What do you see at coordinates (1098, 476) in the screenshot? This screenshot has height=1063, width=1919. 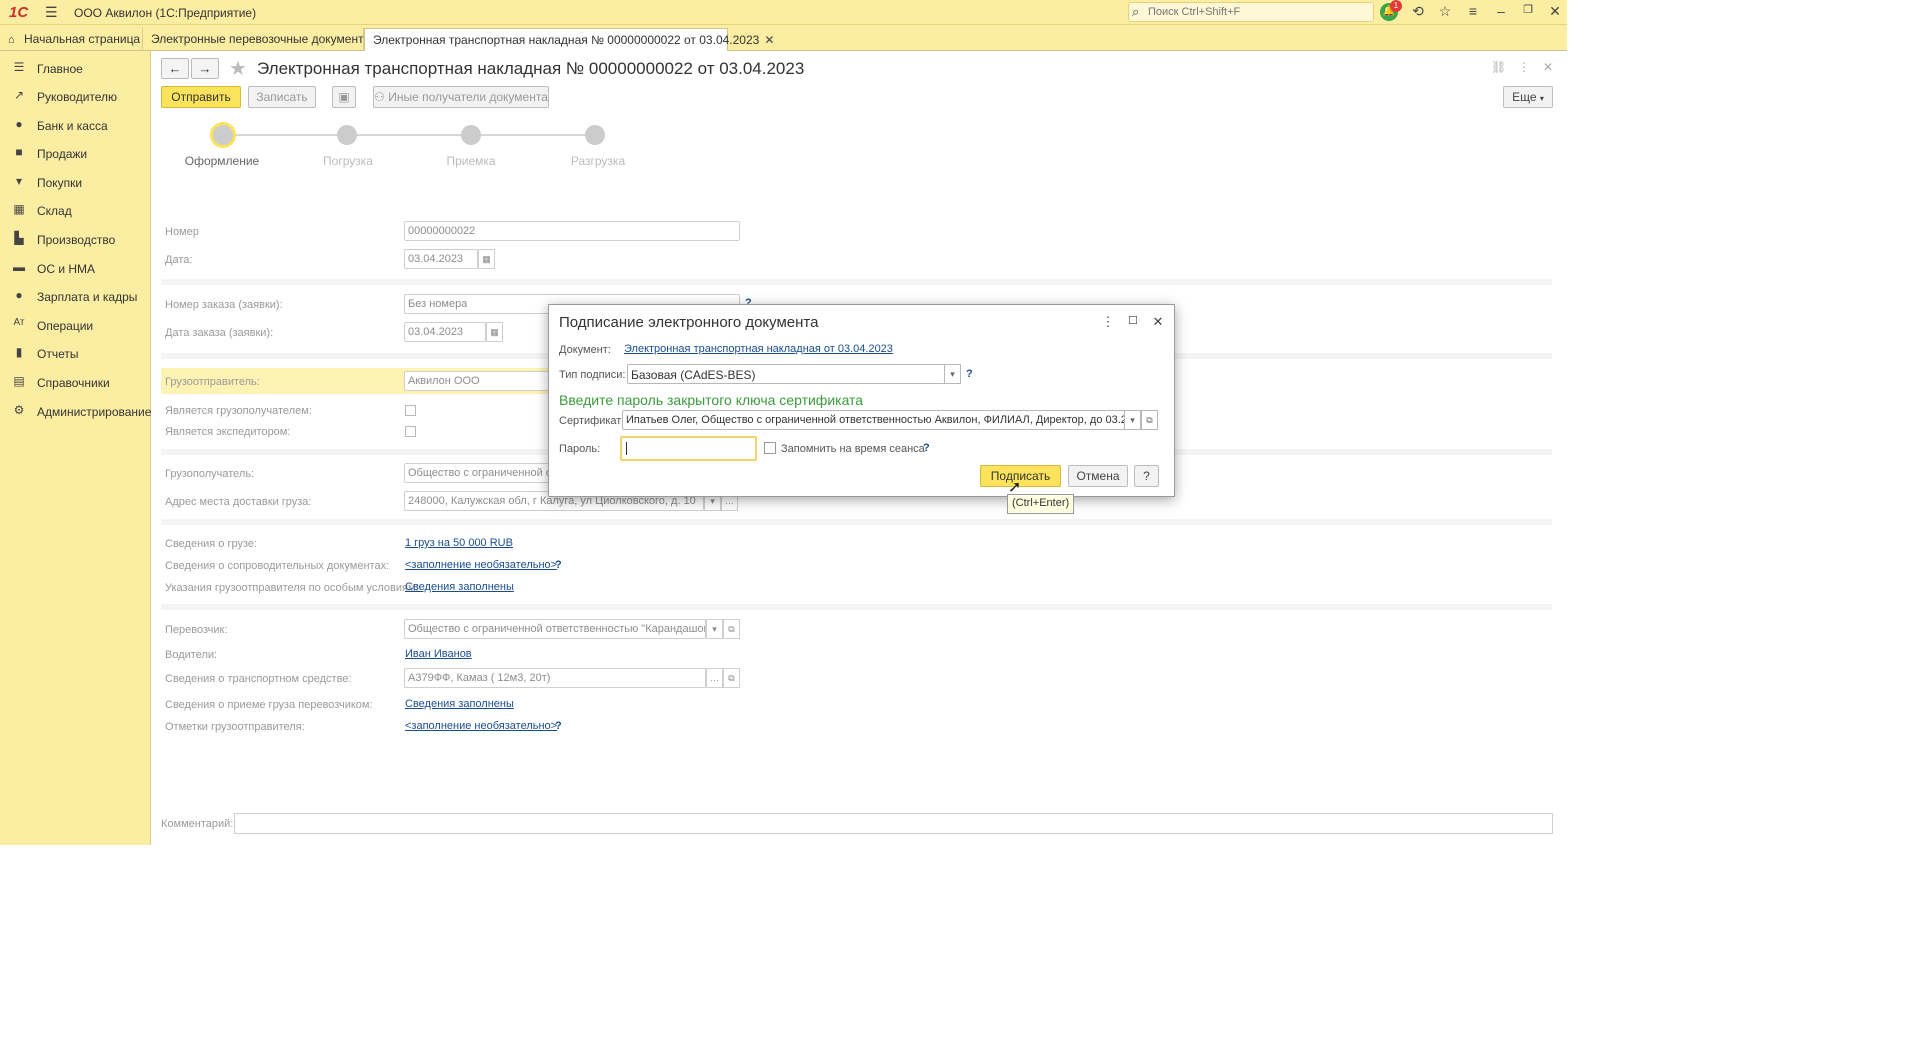 I see `cancel-button: Отмена` at bounding box center [1098, 476].